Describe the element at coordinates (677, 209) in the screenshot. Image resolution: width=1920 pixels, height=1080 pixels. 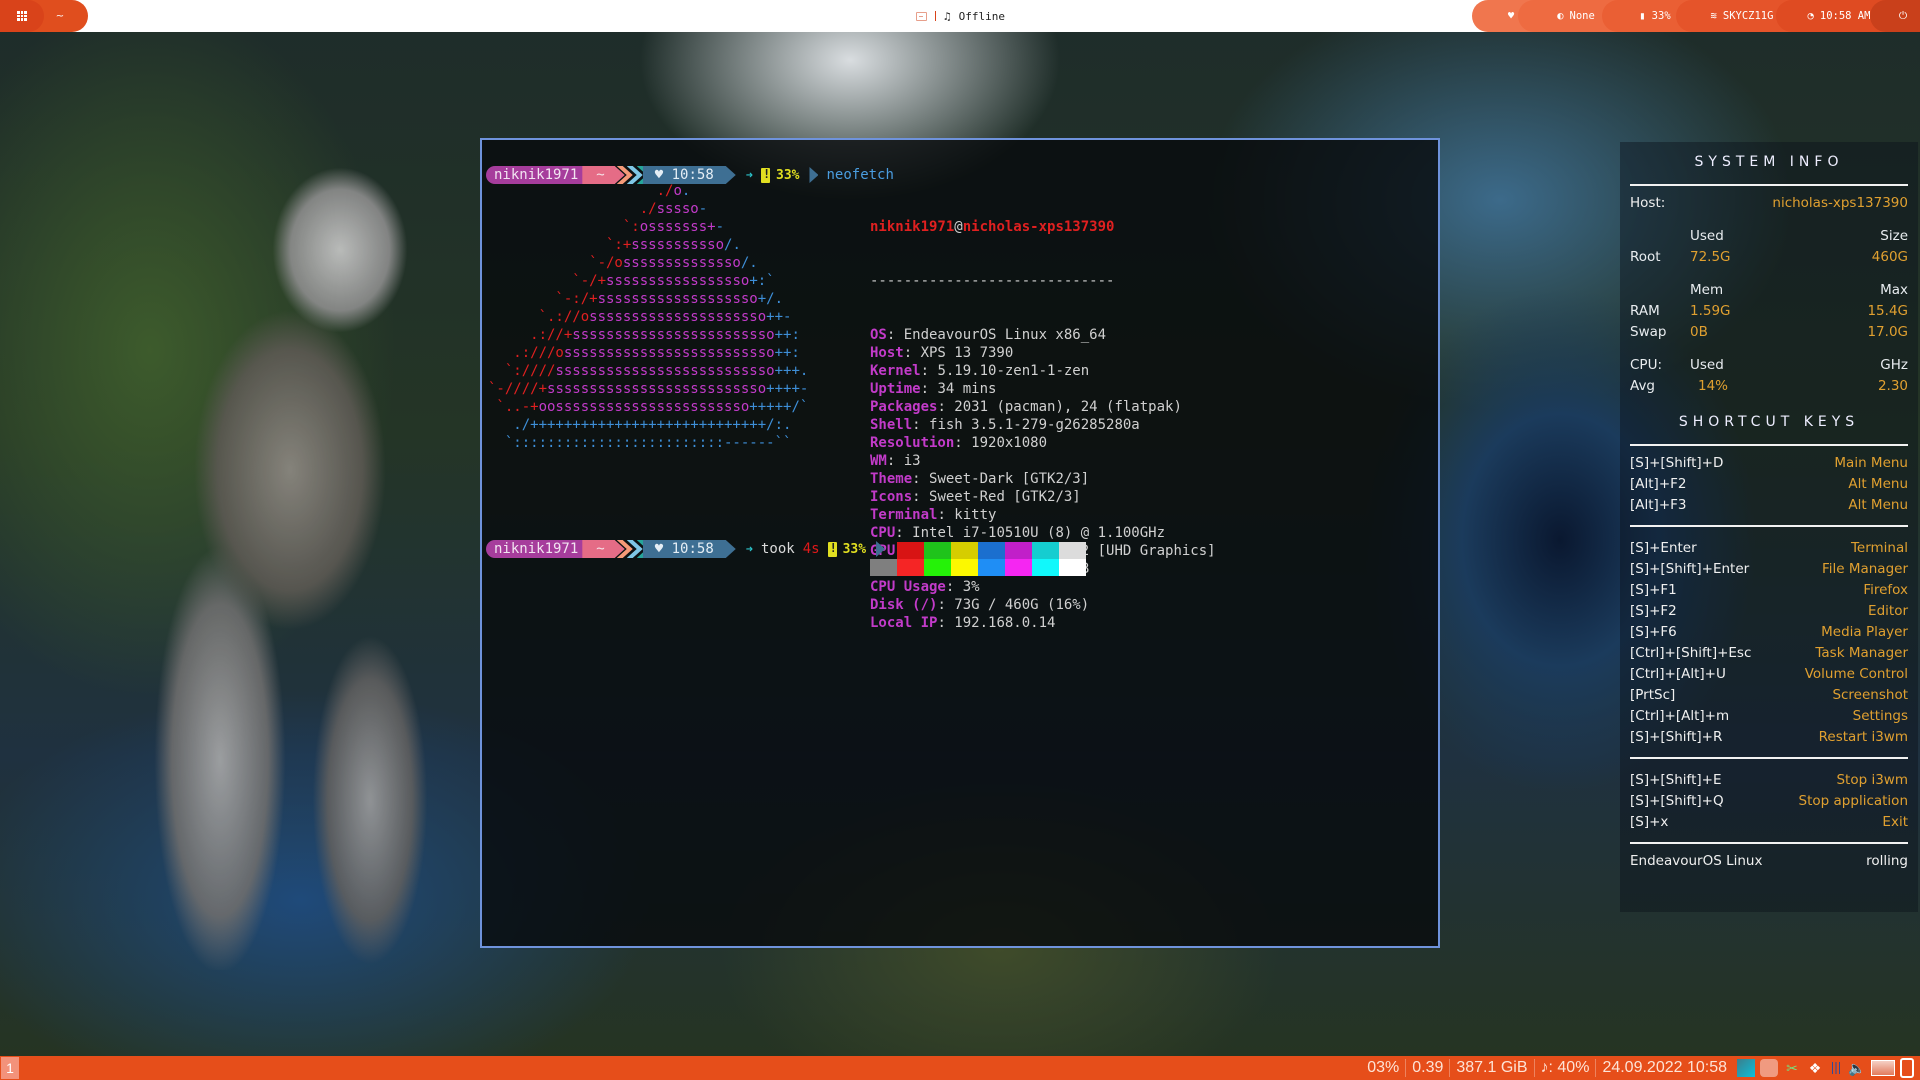
I see `logo-segment: sssso` at that location.